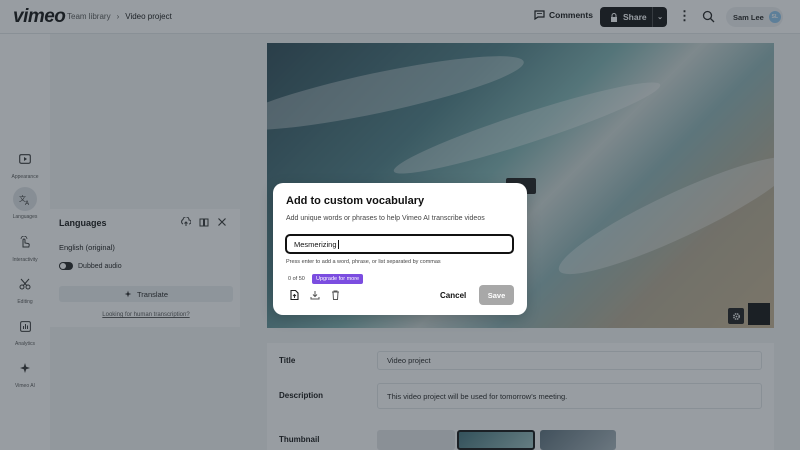 This screenshot has height=450, width=800. I want to click on upgrade-badge: Upgrade for more, so click(338, 279).